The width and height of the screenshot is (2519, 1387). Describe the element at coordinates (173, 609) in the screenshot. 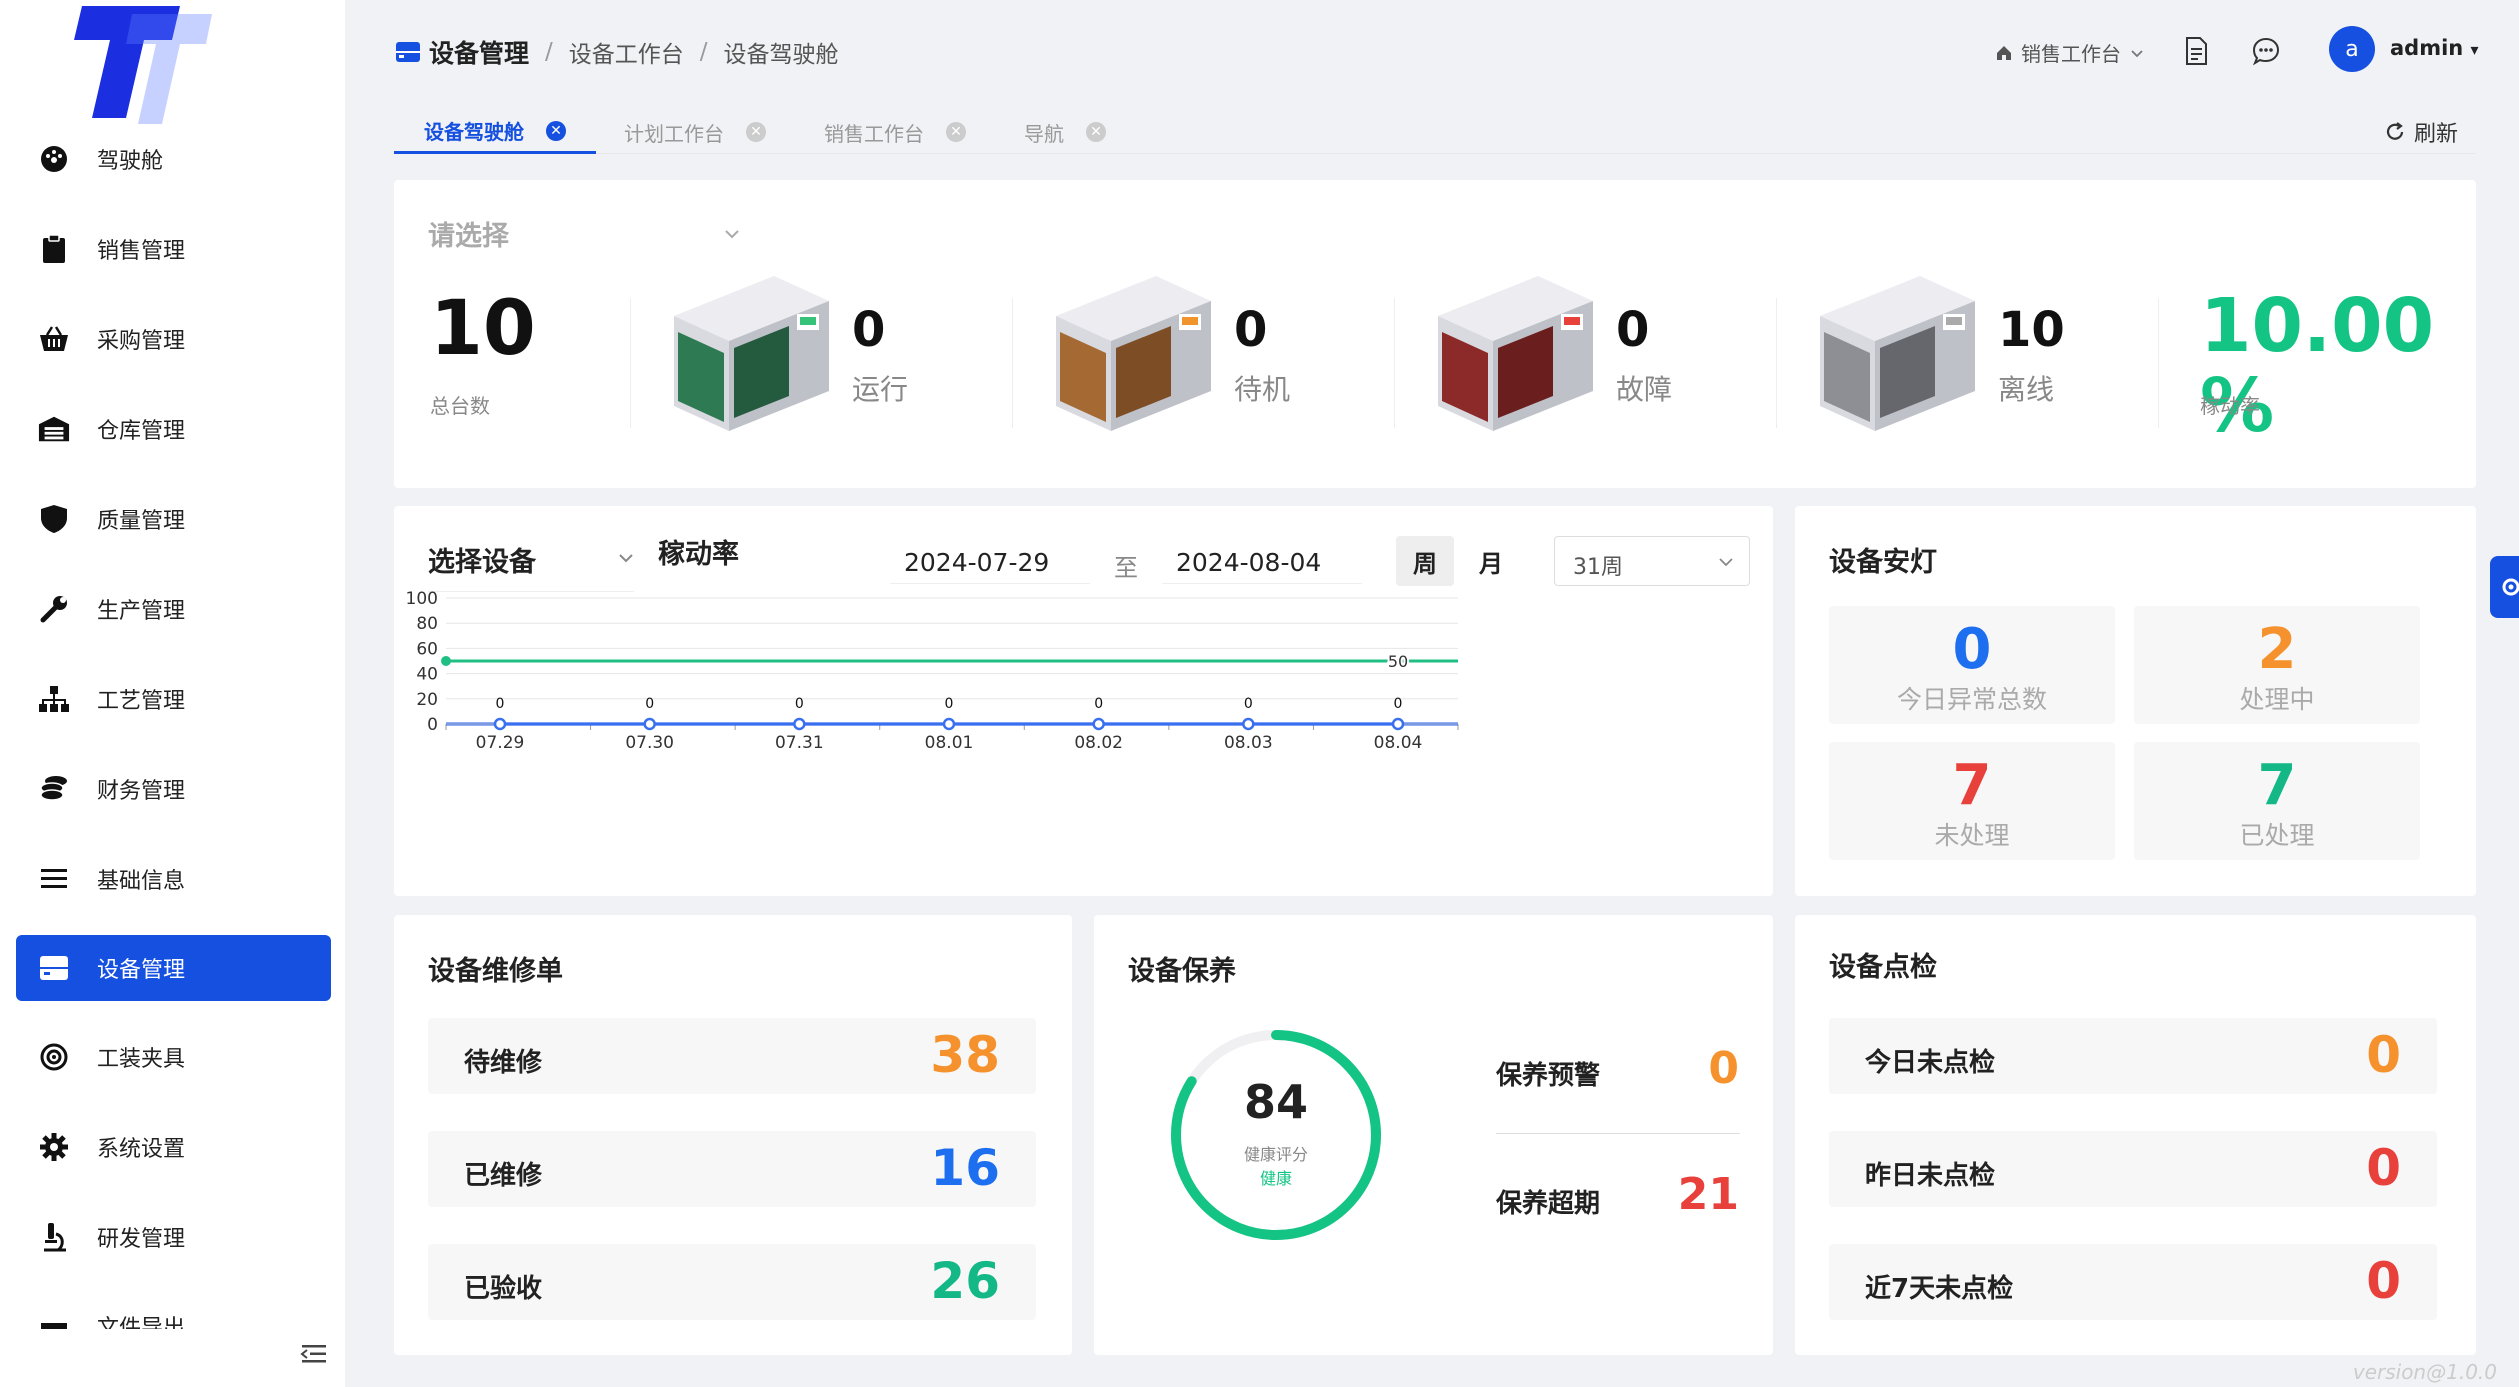

I see `sidebar-item-production: 生产管理` at that location.